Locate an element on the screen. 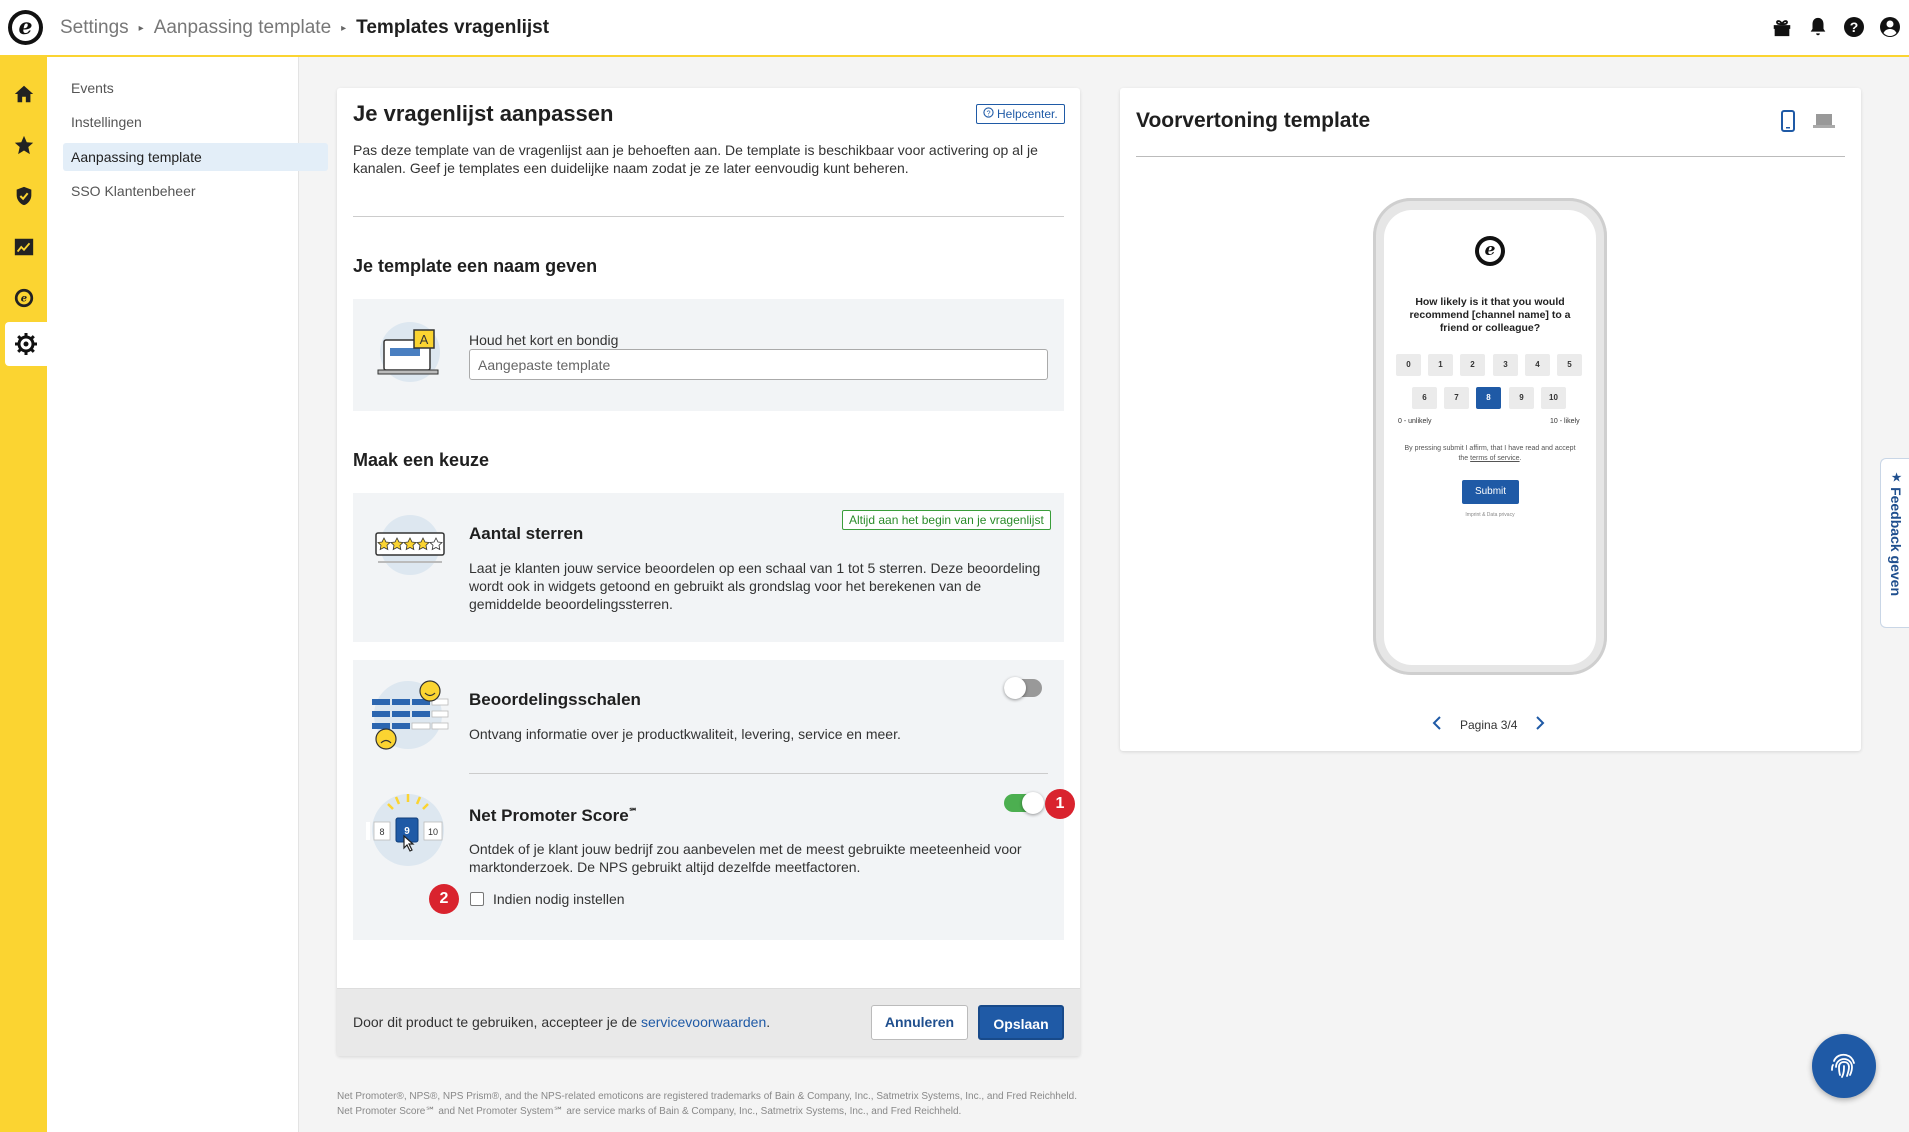 Image resolution: width=1909 pixels, height=1132 pixels. template-name-placeholder: Aangepaste template is located at coordinates (544, 365).